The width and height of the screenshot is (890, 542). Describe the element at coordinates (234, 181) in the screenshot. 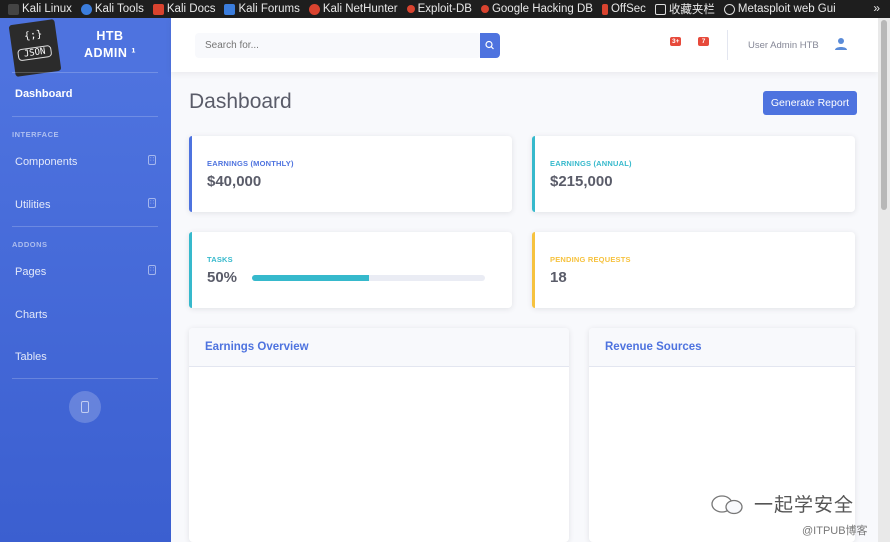

I see `earnings-monthly-value: $40,000` at that location.